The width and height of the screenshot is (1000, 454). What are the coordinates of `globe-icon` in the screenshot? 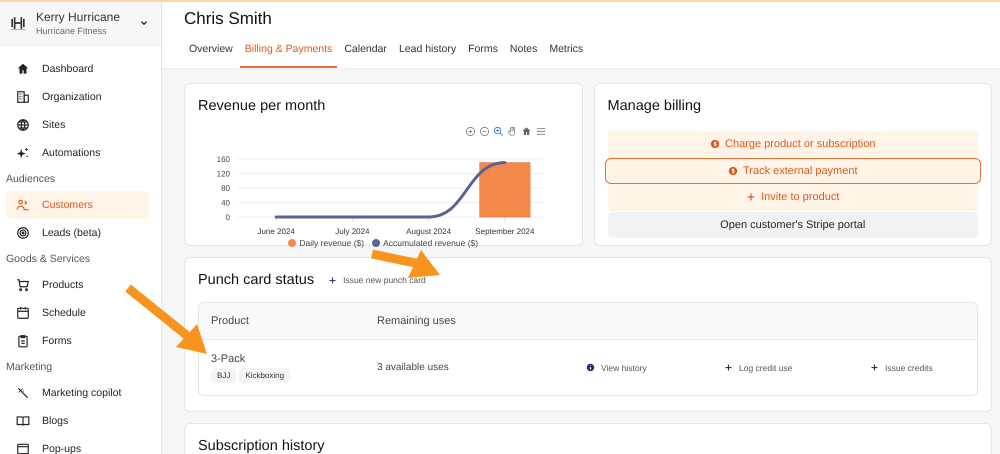 It's located at (23, 125).